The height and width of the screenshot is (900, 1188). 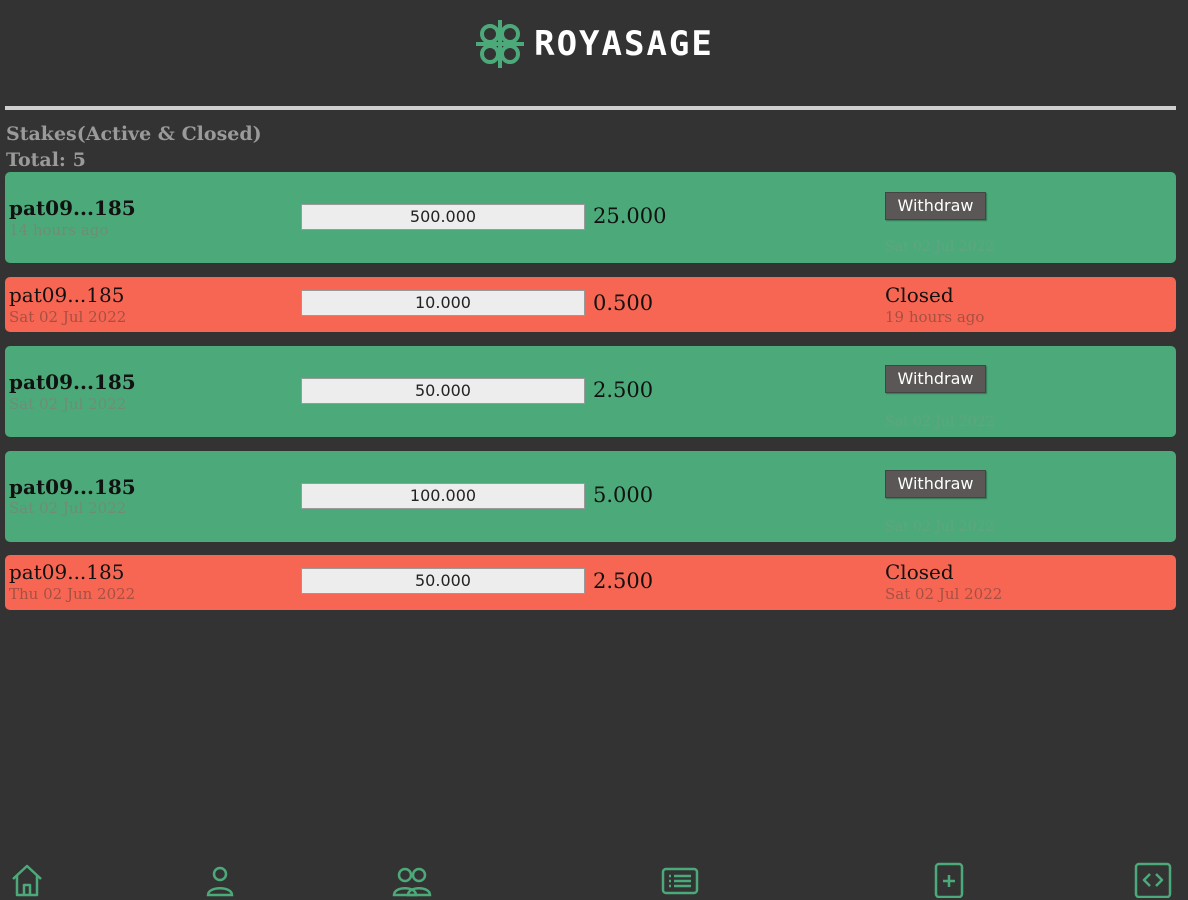 I want to click on stake-amount: 100.000, so click(x=443, y=496).